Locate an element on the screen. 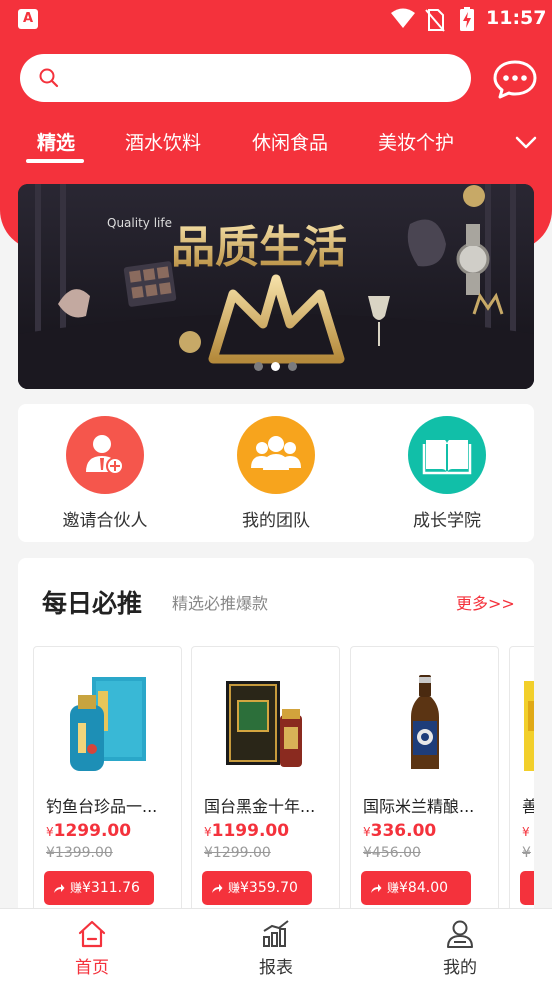 The width and height of the screenshot is (552, 981). earn-share-button: 赚¥359.70 is located at coordinates (257, 888).